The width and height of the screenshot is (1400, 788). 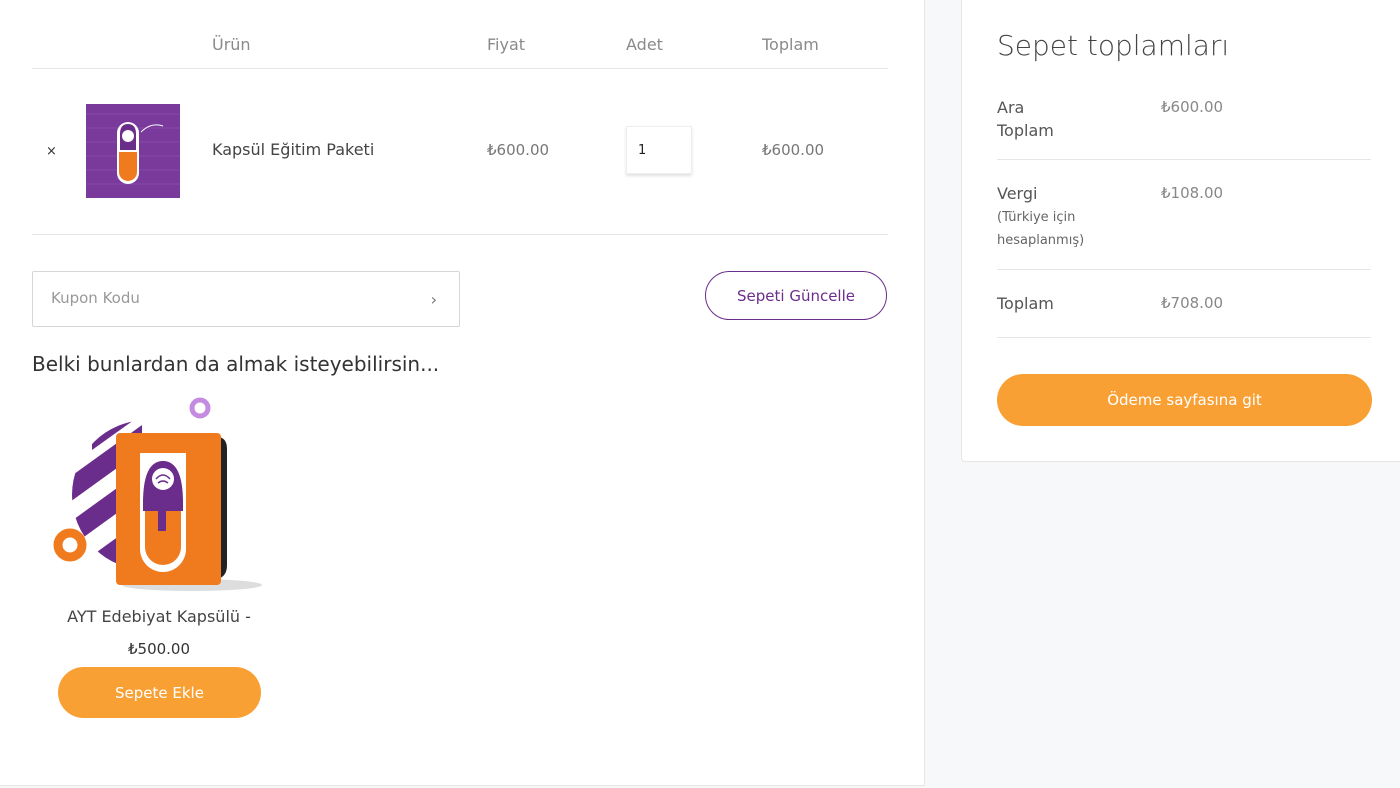 I want to click on tax-label: Vergi, so click(x=1017, y=193).